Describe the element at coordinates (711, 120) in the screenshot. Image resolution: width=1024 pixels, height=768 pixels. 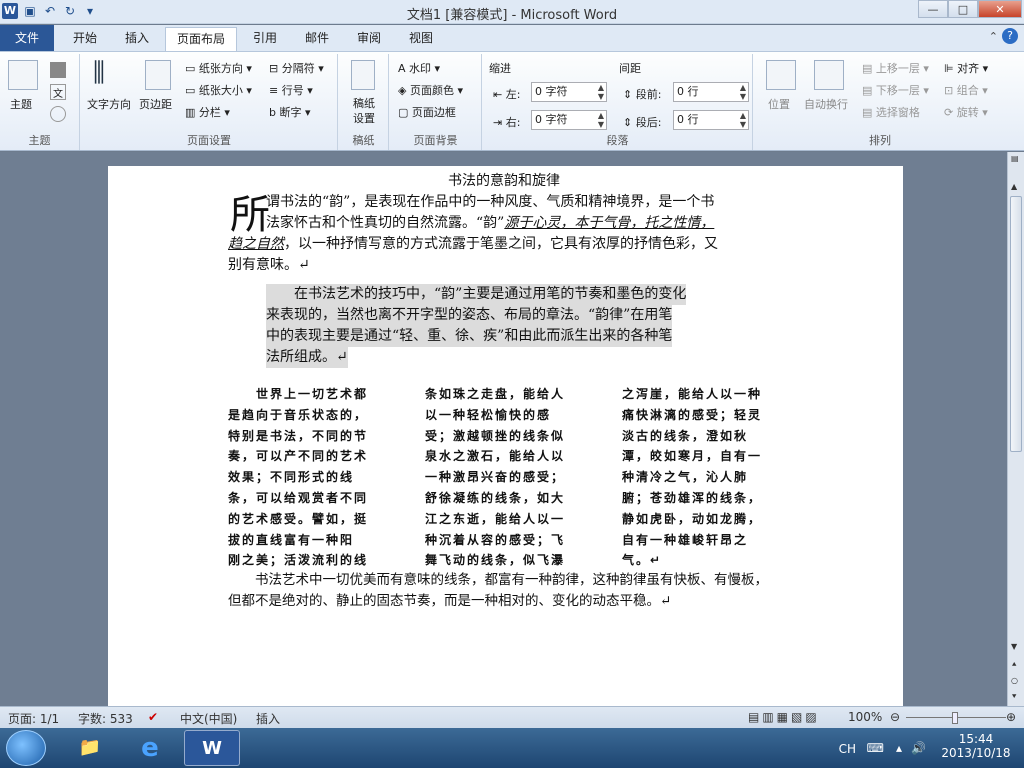
I see `spacing-after-input: 0 行 ▲ ▼` at that location.